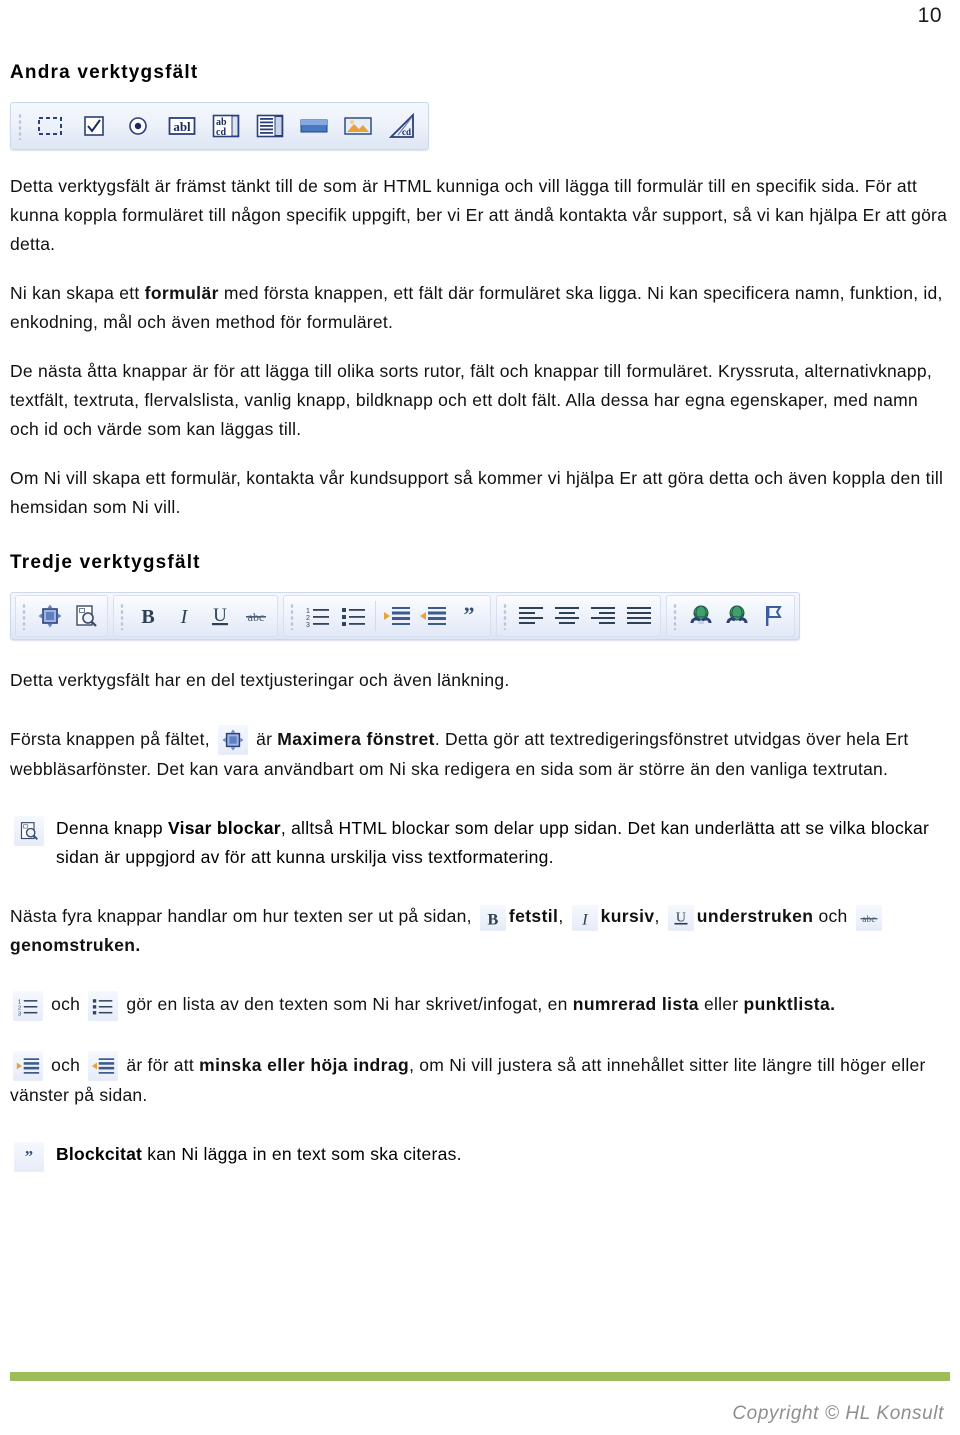  I want to click on svg-text: 2, so click(308, 618).